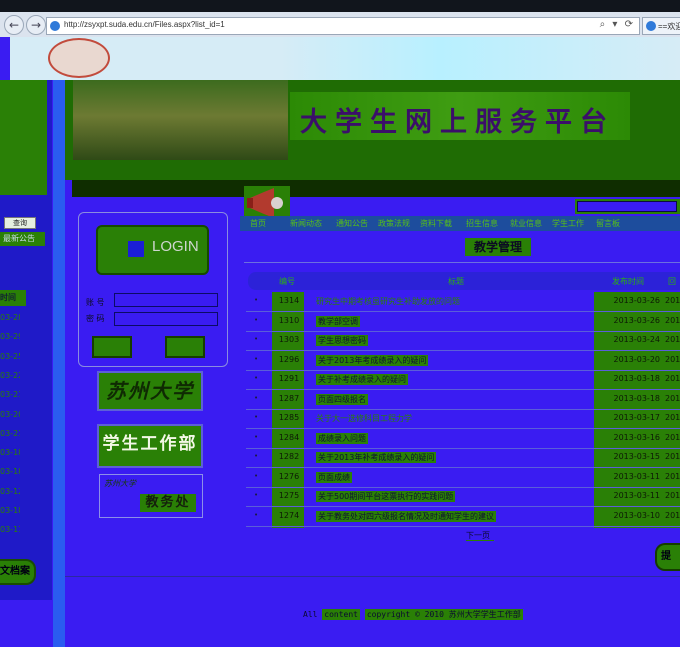 The image size is (680, 647). I want to click on nav-menu-item: 新闻动态, so click(306, 223).